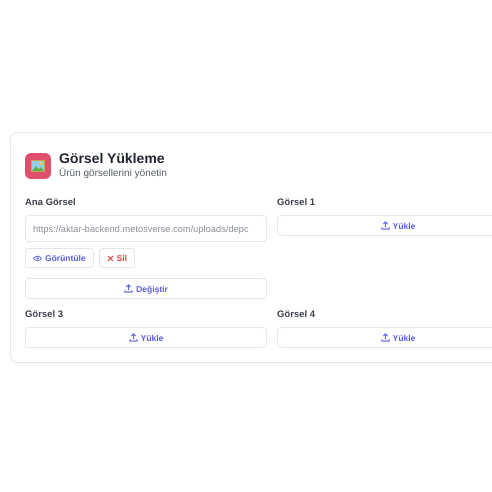  What do you see at coordinates (110, 258) in the screenshot?
I see `close-icon` at bounding box center [110, 258].